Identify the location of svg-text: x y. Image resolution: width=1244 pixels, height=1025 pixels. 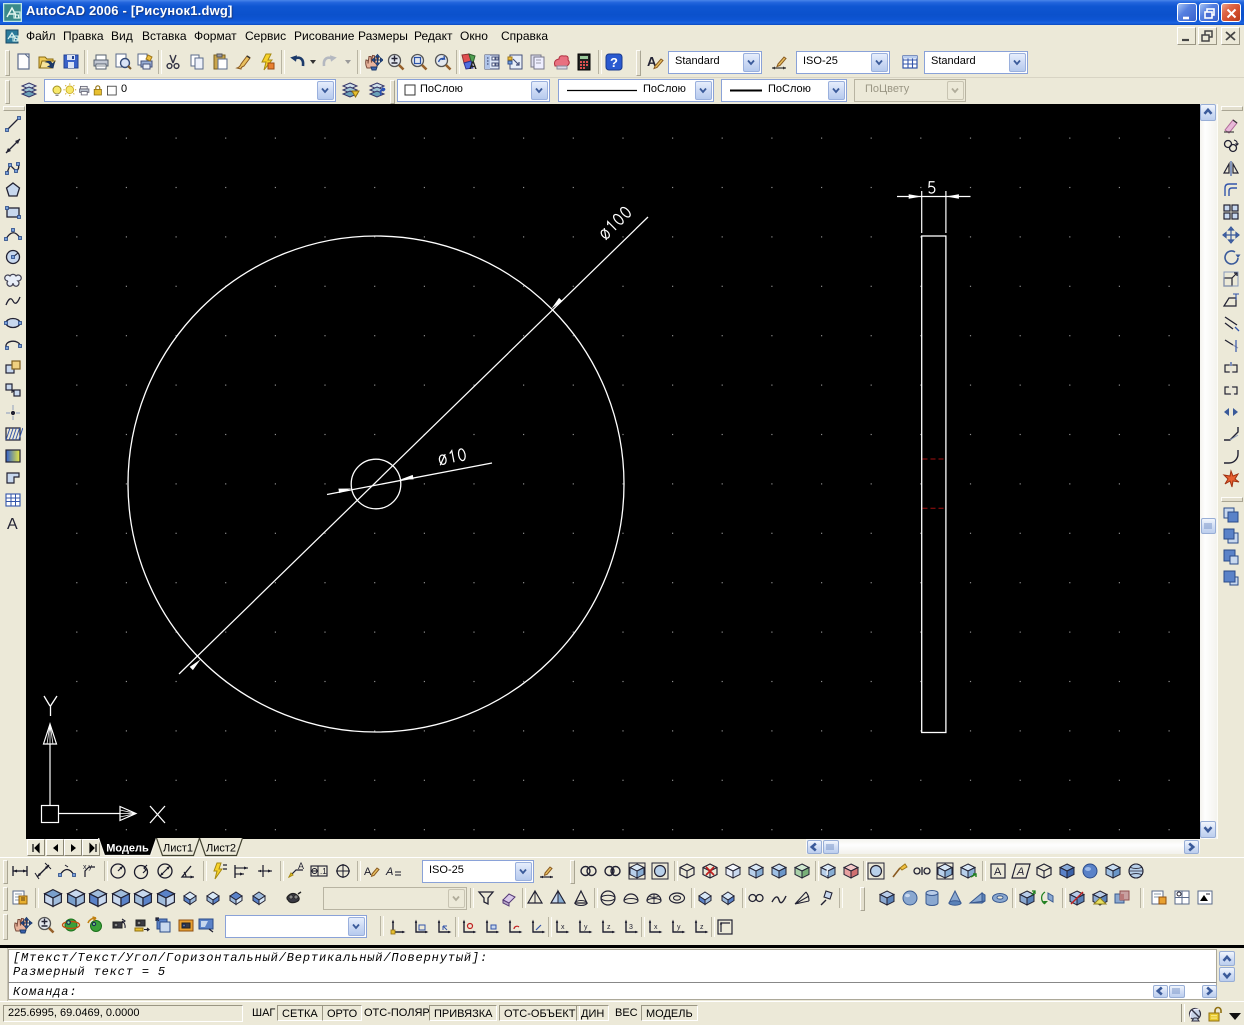
(87, 867).